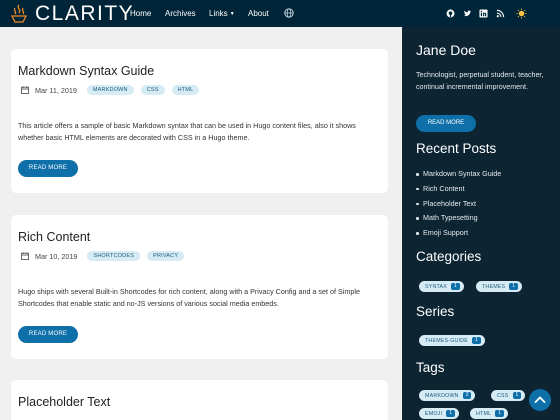 This screenshot has width=560, height=420. I want to click on recent-post-link: Emoji Support, so click(458, 233).